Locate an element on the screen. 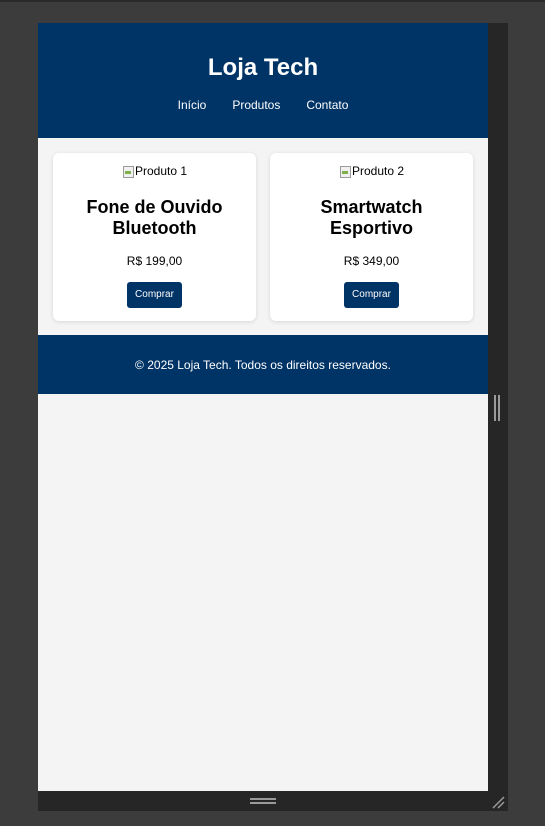 Image resolution: width=545 pixels, height=826 pixels. browser-top-strip is located at coordinates (272, 1).